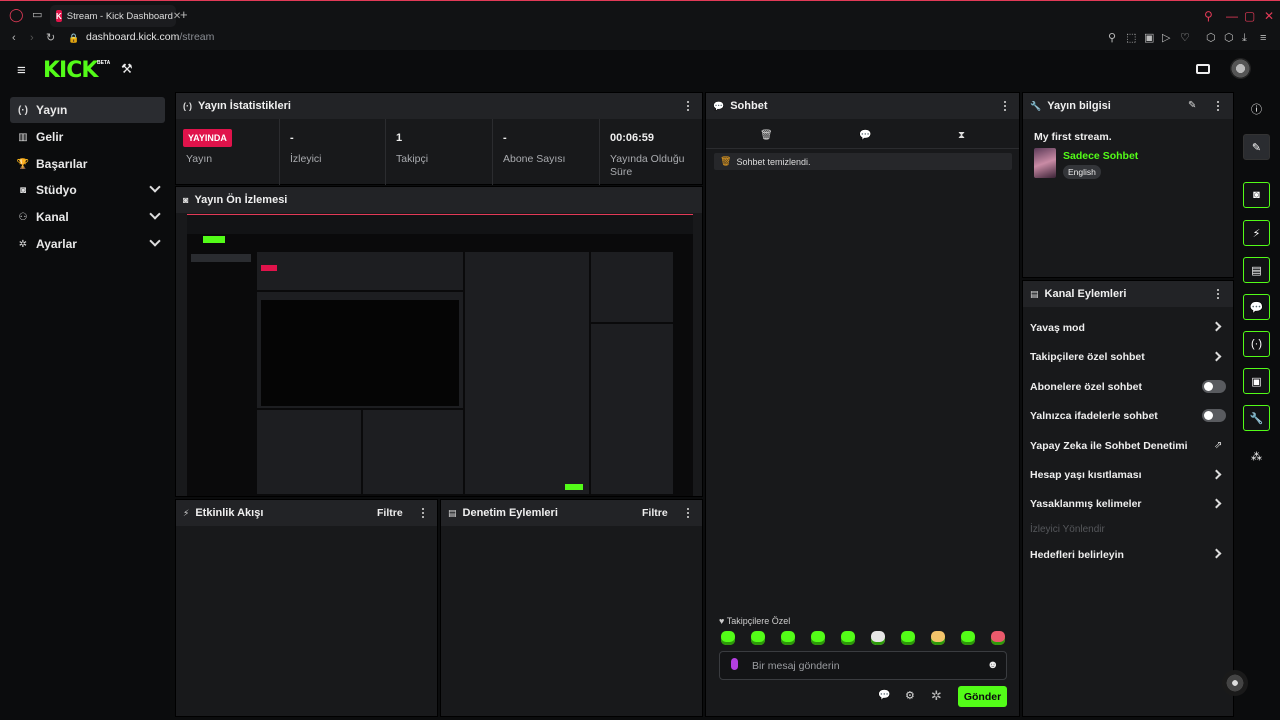 This screenshot has width=1280, height=720. Describe the element at coordinates (1244, 38) in the screenshot. I see `download-icon: ⤓` at that location.